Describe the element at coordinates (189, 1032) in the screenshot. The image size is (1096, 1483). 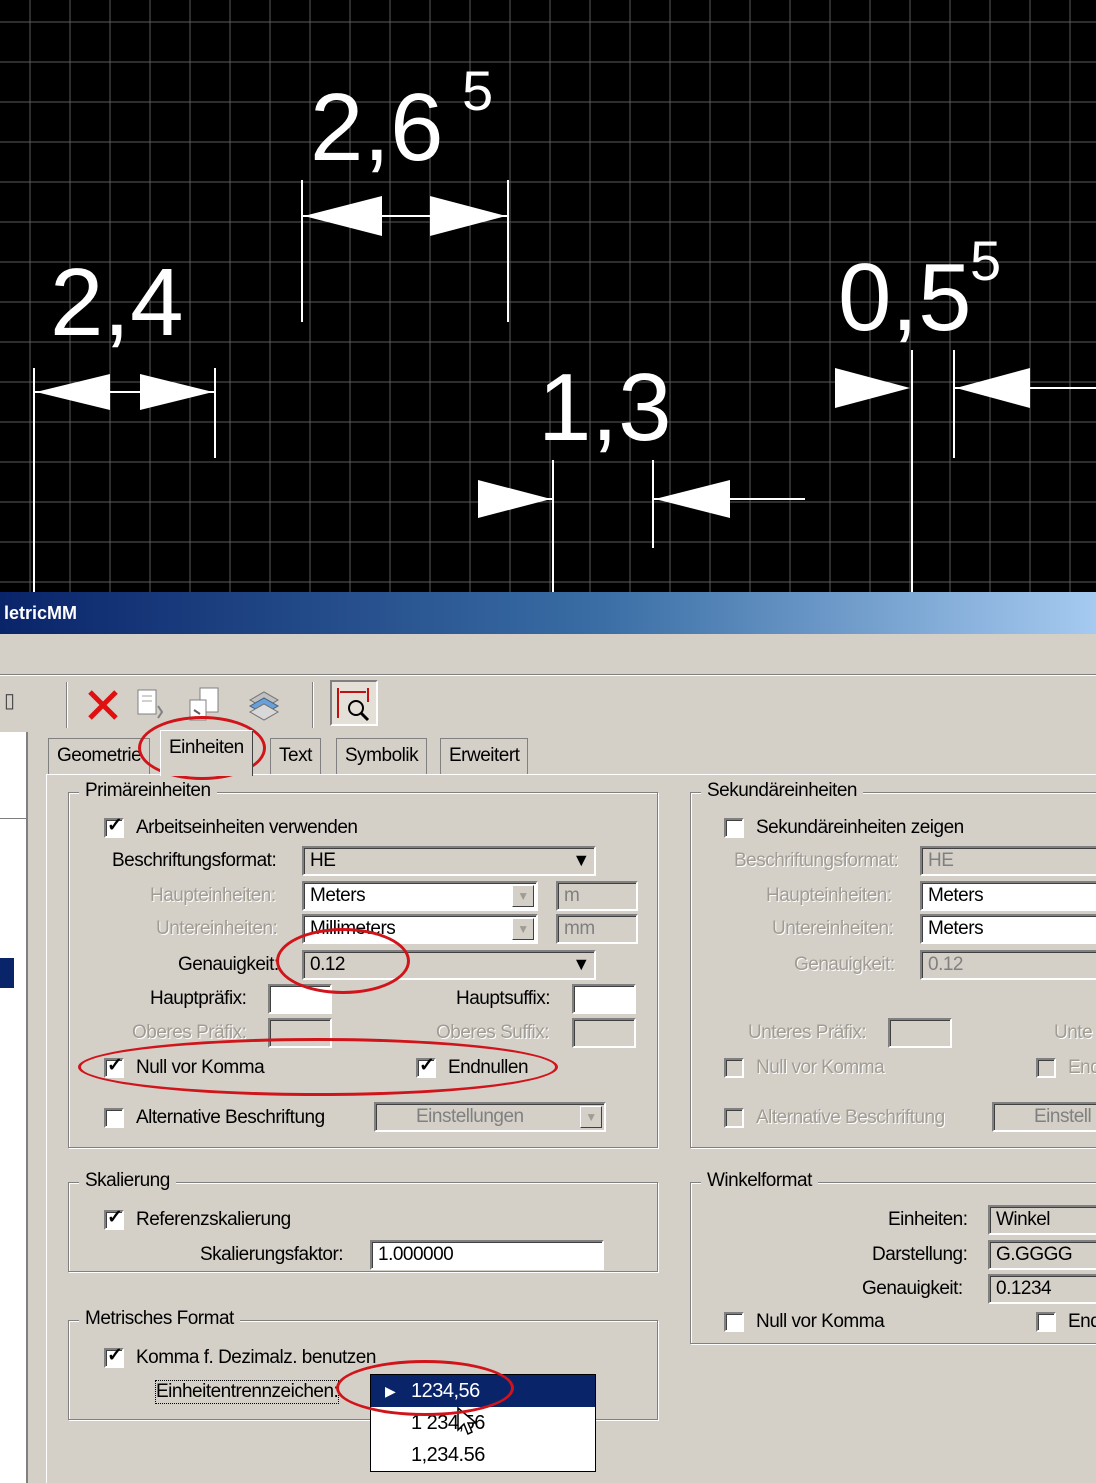
I see `upper-prefix-label: Oberes Präfix:` at that location.